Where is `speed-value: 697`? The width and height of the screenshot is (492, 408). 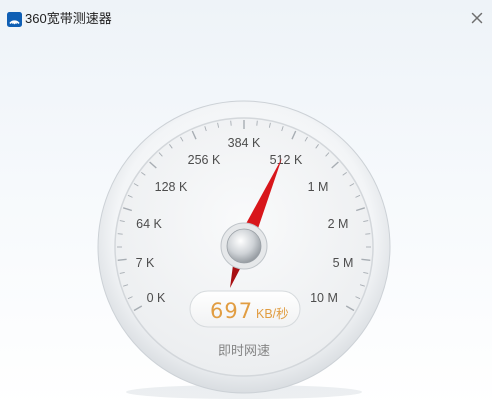
speed-value: 697 is located at coordinates (231, 311).